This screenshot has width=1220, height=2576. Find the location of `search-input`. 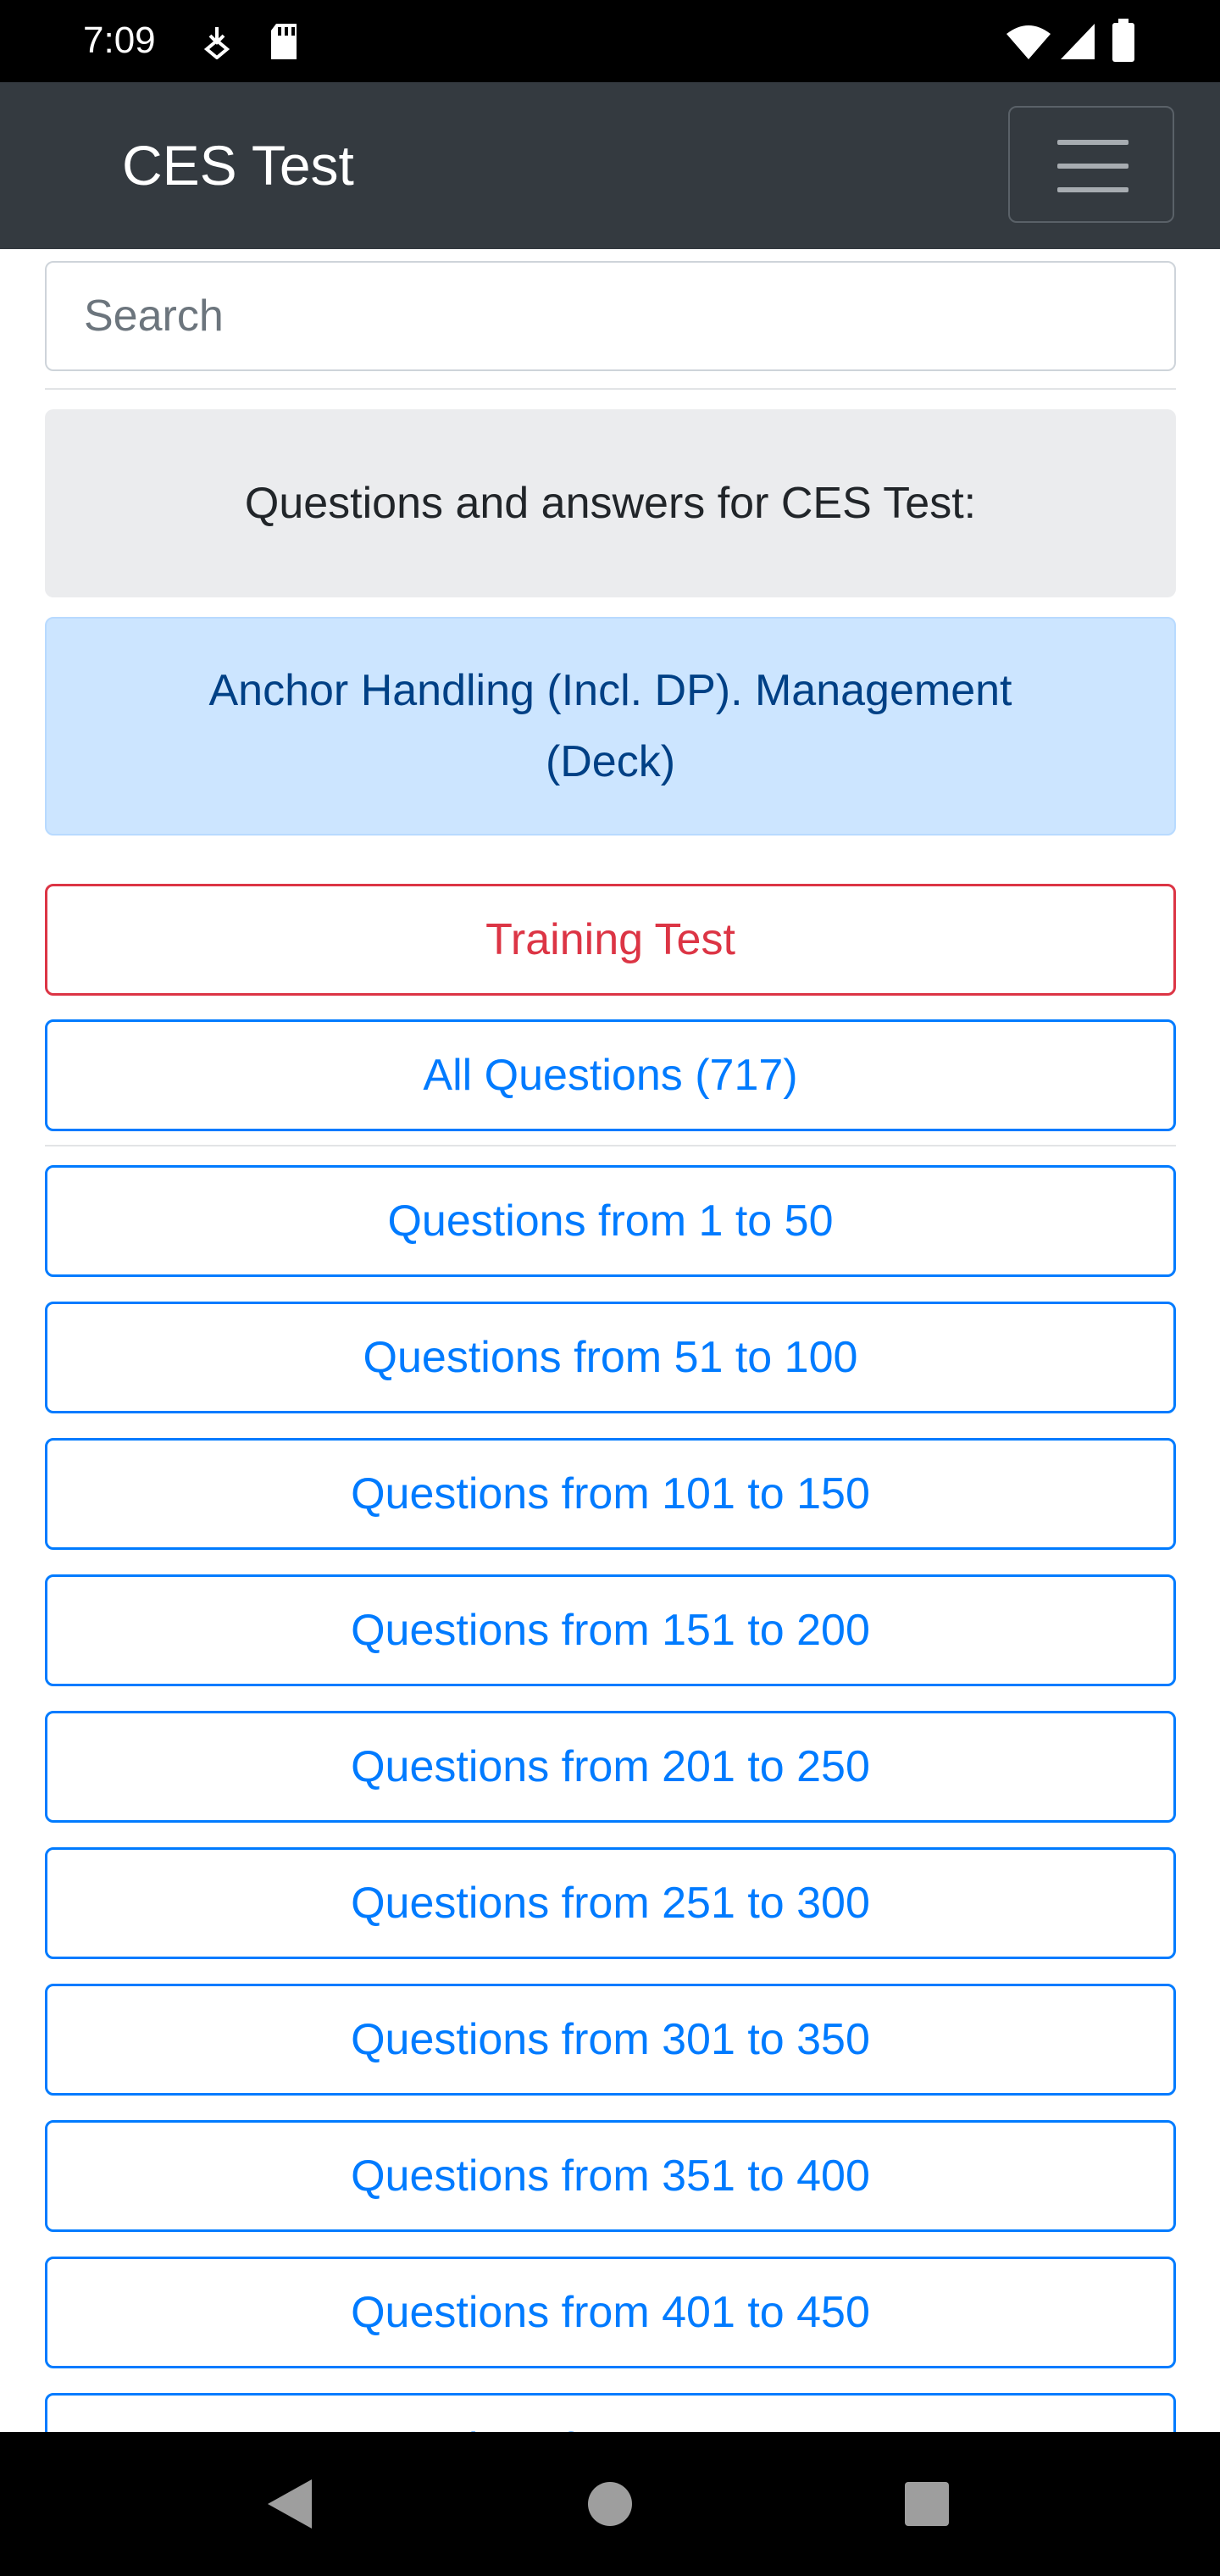

search-input is located at coordinates (610, 316).